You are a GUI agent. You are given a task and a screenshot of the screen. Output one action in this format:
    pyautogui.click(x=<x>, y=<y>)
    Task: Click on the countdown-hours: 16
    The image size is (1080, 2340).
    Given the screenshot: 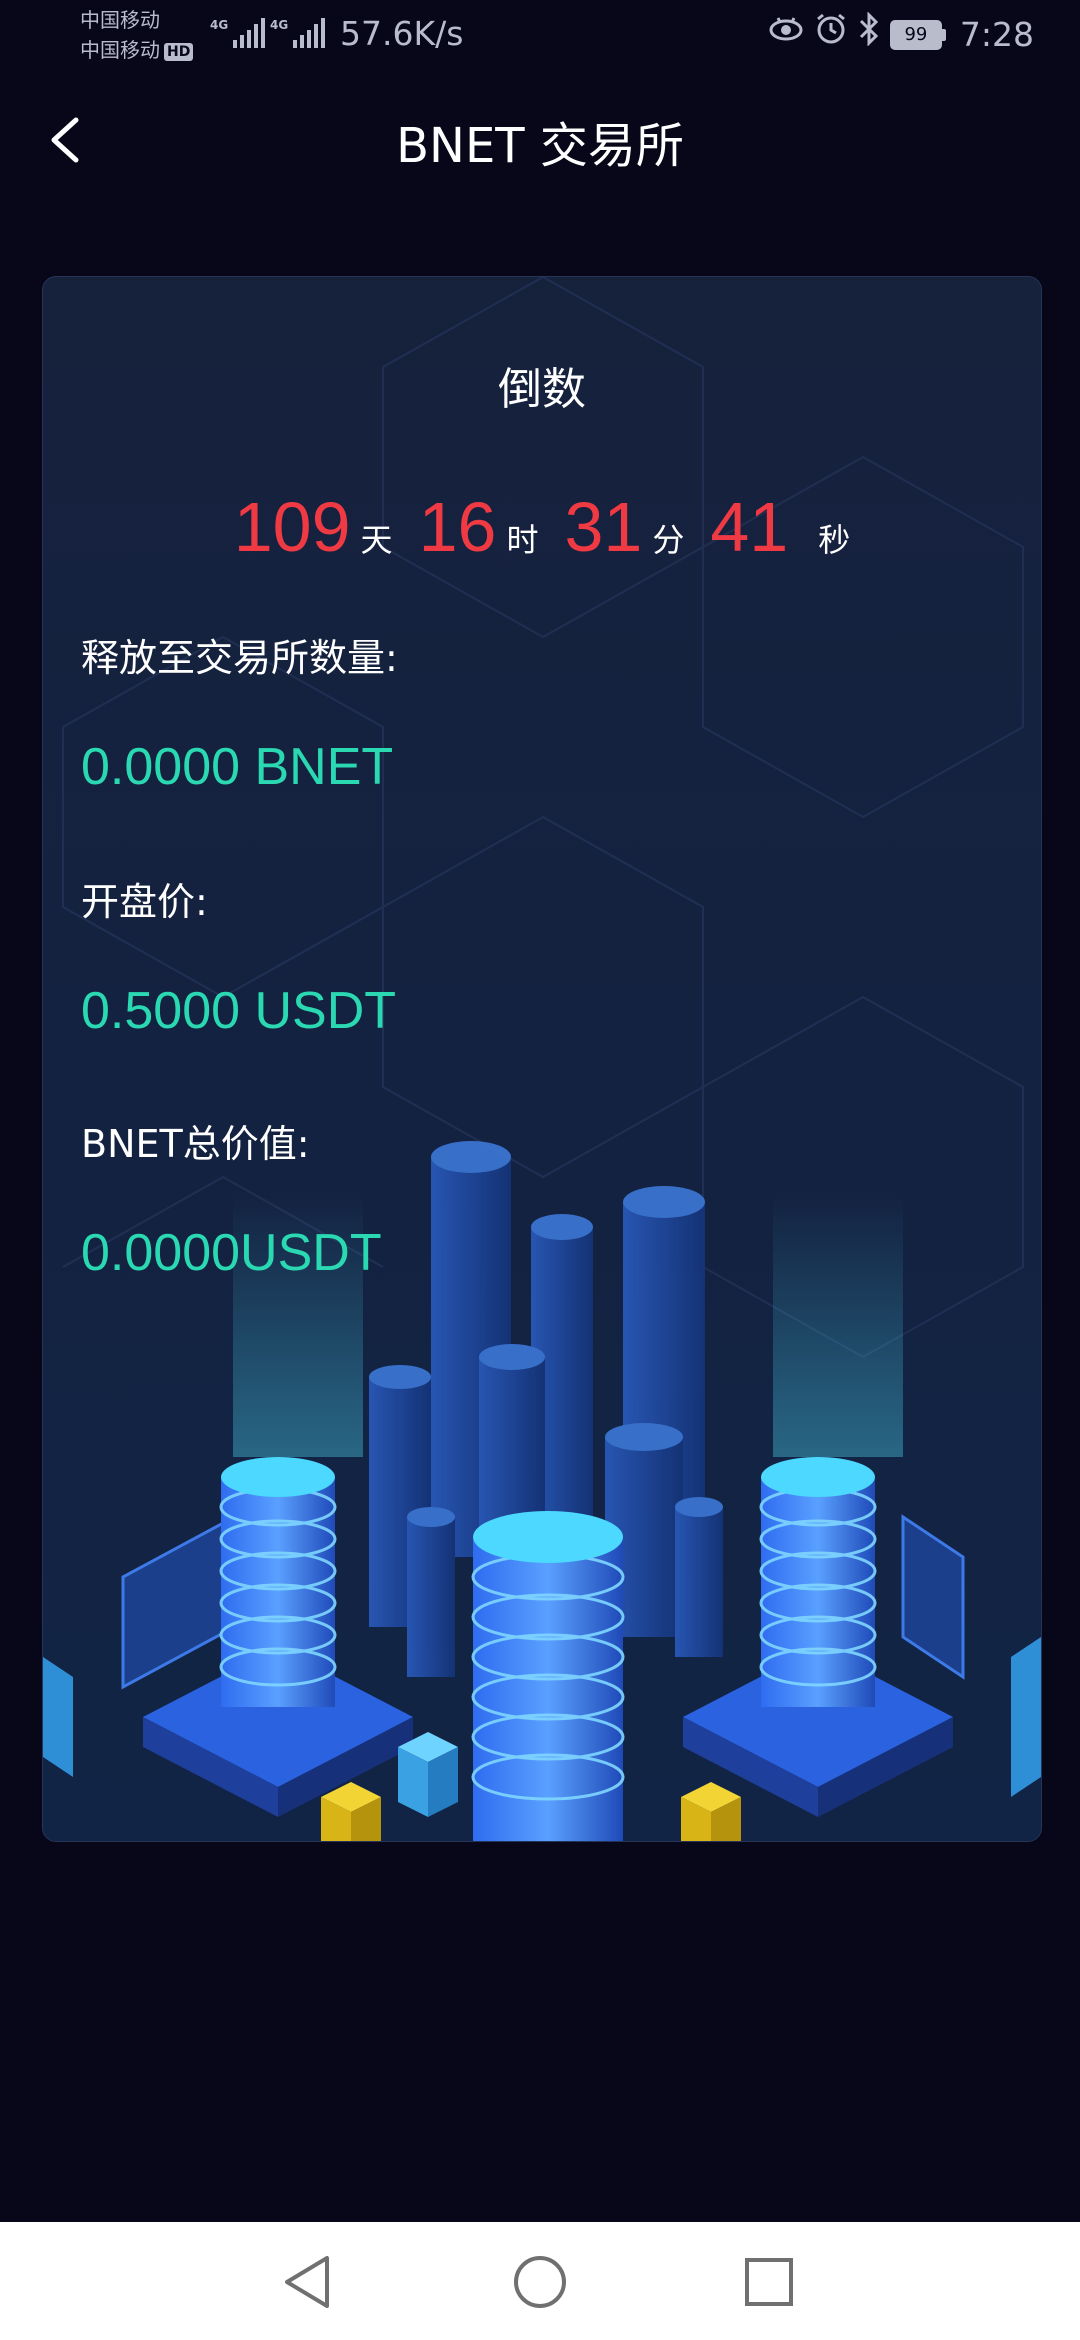 What is the action you would take?
    pyautogui.click(x=457, y=527)
    